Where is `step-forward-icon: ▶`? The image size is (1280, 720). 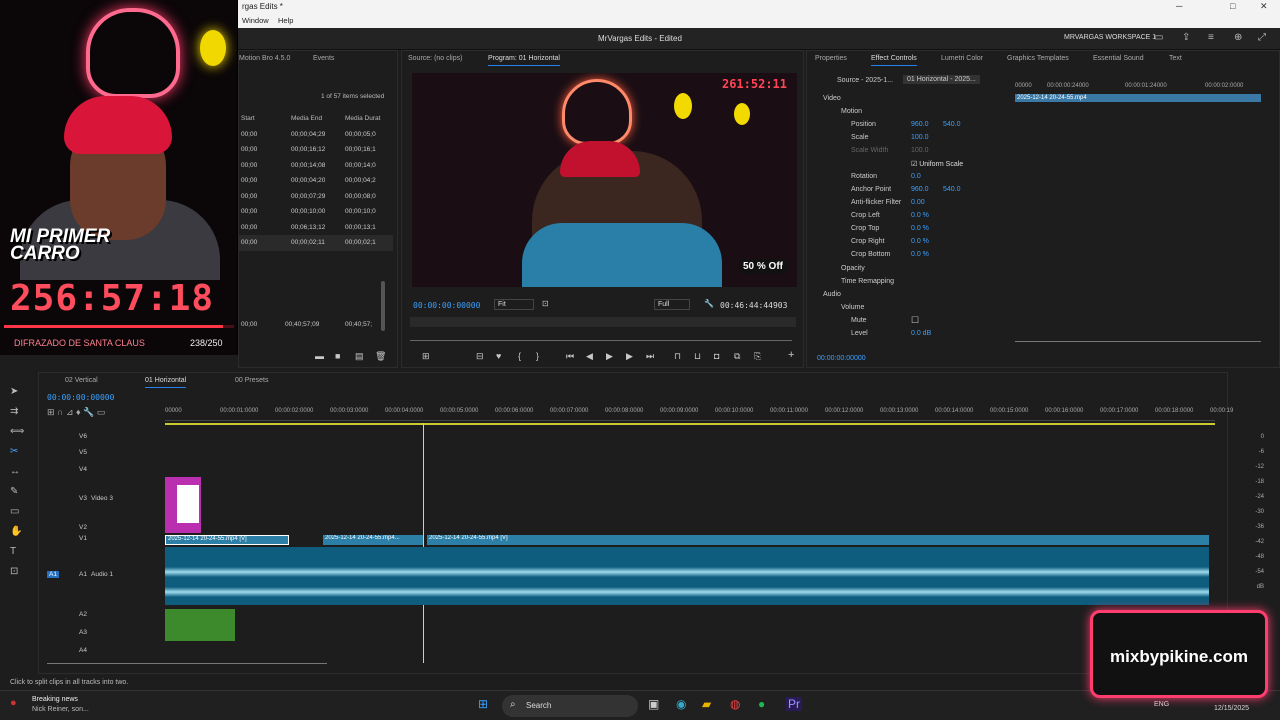
step-forward-icon: ▶ is located at coordinates (629, 356).